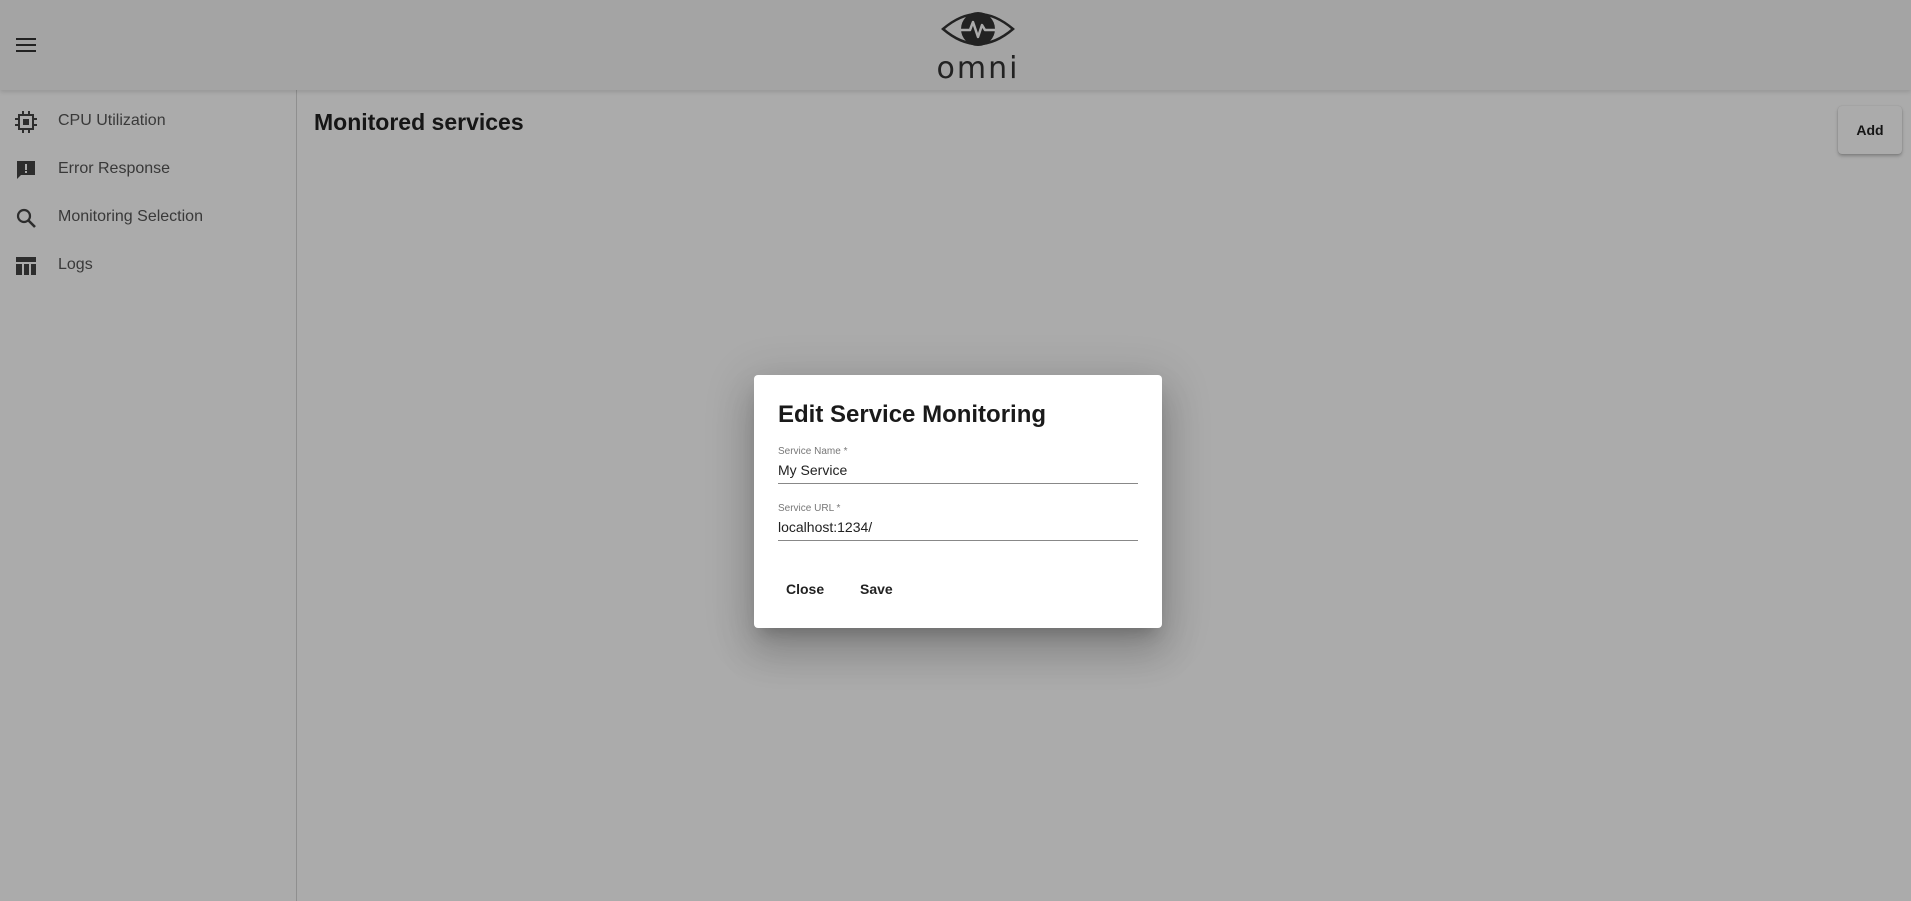 This screenshot has width=1911, height=901. Describe the element at coordinates (876, 589) in the screenshot. I see `save-button: Save` at that location.